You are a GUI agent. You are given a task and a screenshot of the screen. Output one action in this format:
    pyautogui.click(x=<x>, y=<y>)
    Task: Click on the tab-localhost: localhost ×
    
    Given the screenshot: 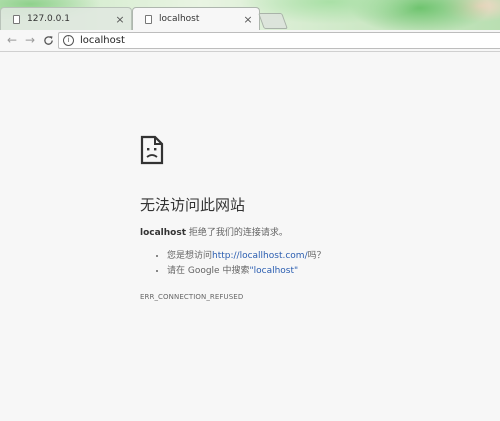 What is the action you would take?
    pyautogui.click(x=196, y=18)
    